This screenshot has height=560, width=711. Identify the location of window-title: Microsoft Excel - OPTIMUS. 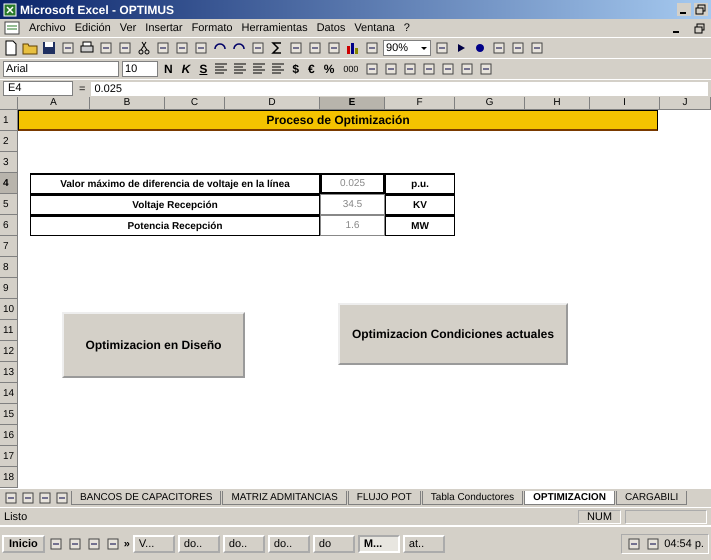
(97, 9).